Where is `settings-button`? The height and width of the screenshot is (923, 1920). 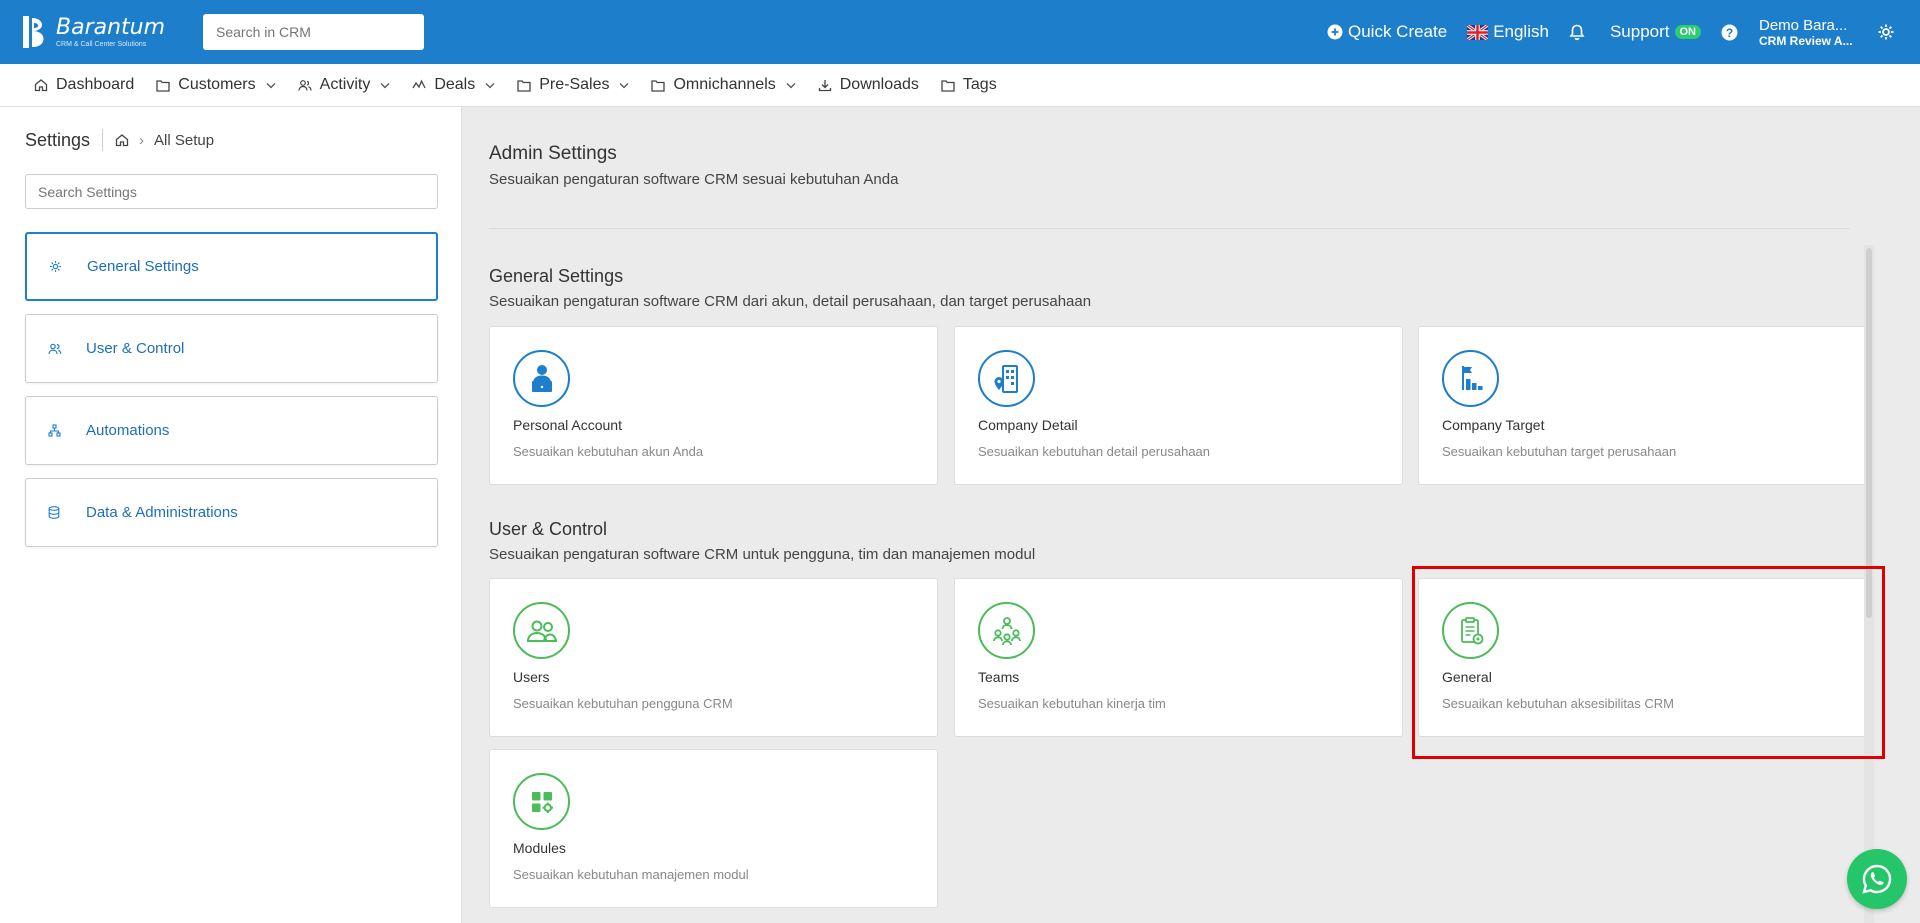 settings-button is located at coordinates (1888, 32).